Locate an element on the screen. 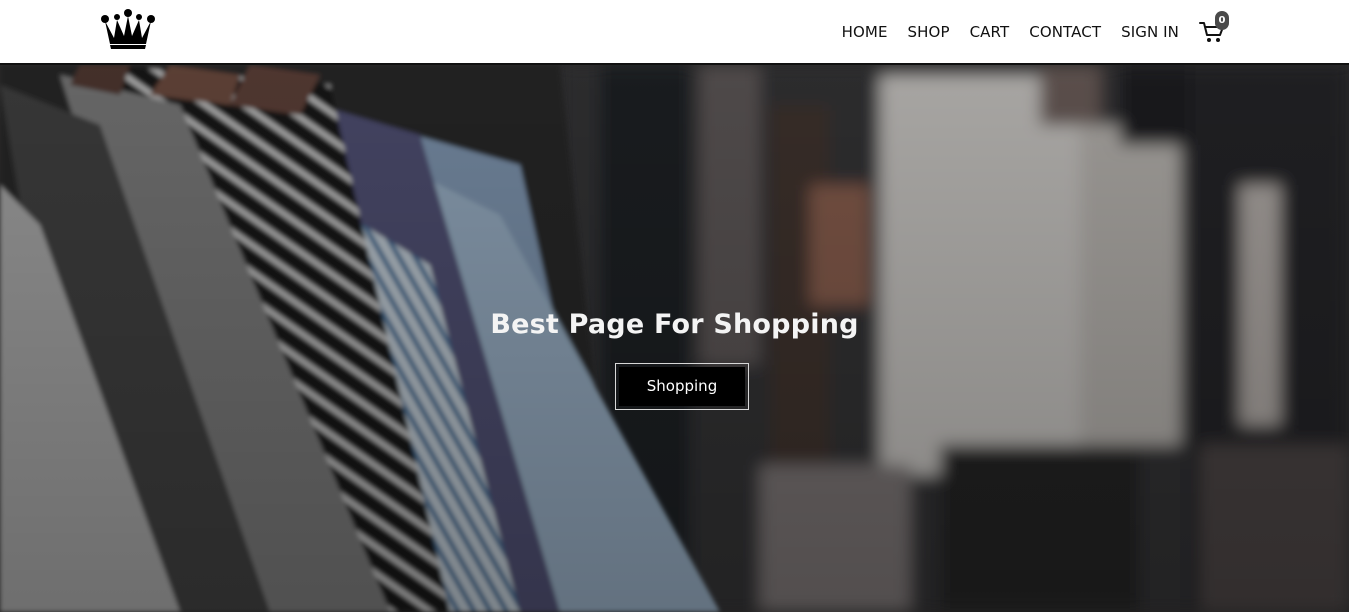  crown-logo-icon is located at coordinates (128, 30).